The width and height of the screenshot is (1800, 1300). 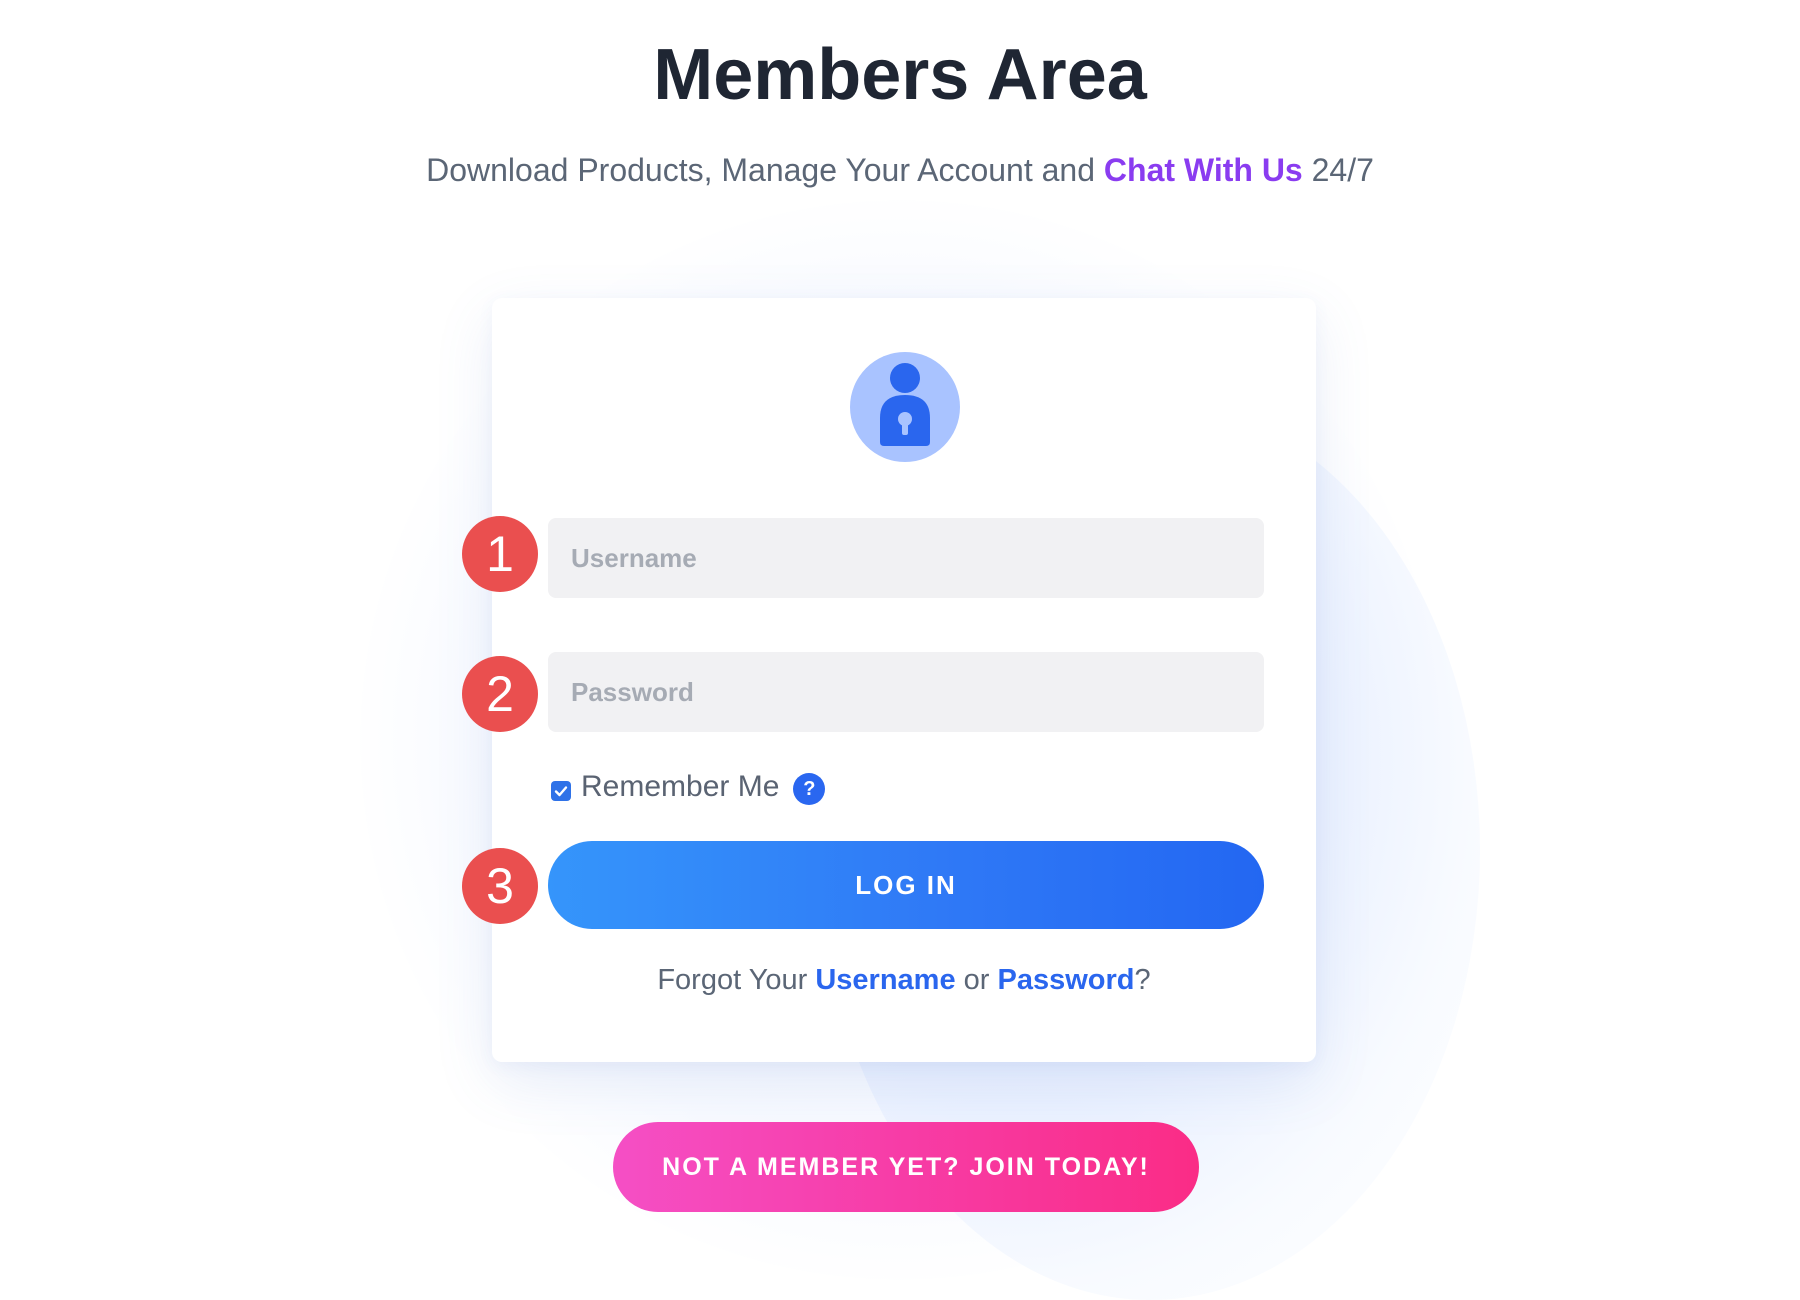 I want to click on forgot-credentials-row: Forgot Your Username or Password?, so click(x=904, y=980).